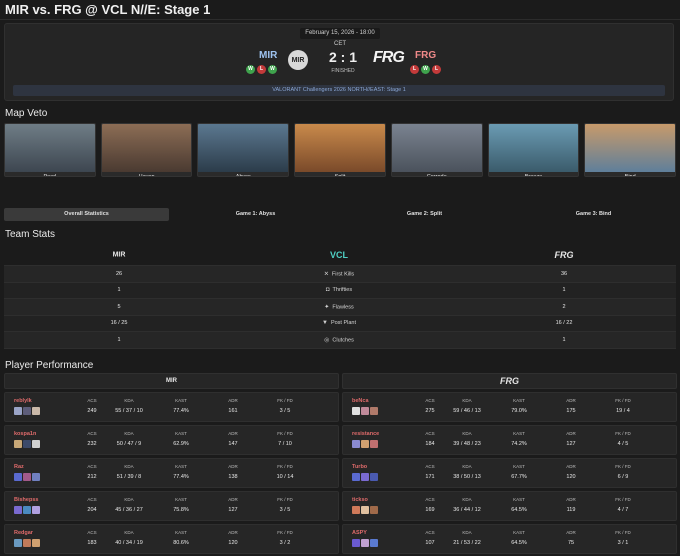 This screenshot has height=556, width=680. I want to click on stat-value: 75, so click(571, 543).